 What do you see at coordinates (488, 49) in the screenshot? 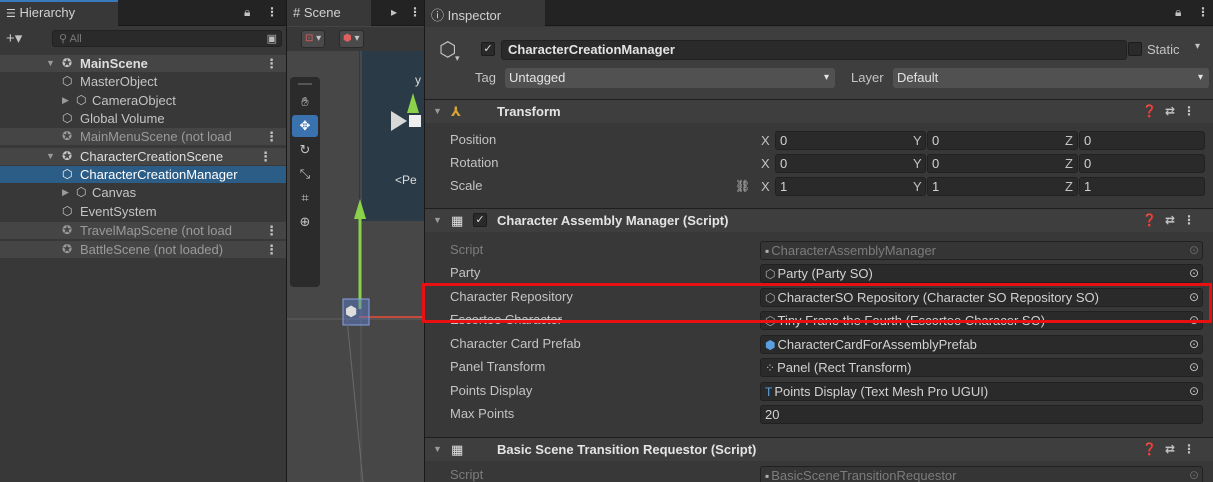
I see `active-checkbox: ✓` at bounding box center [488, 49].